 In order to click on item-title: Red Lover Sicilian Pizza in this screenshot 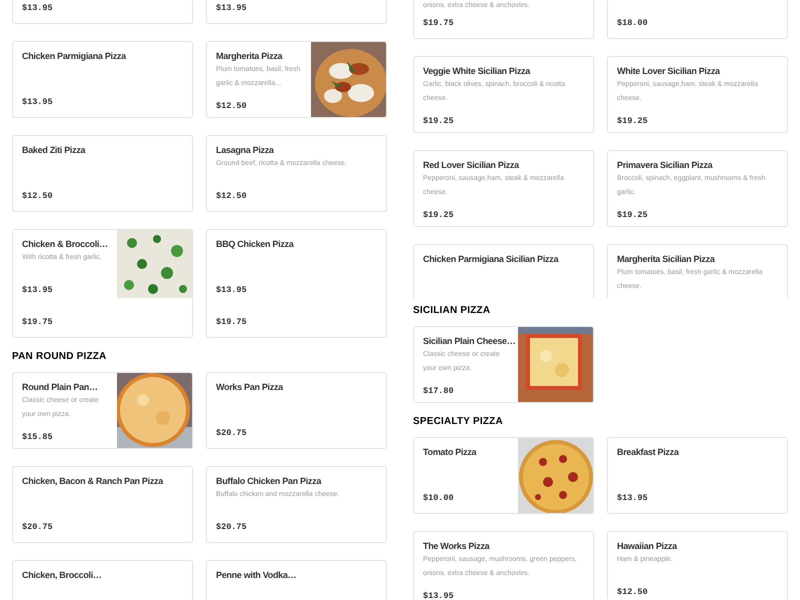, I will do `click(471, 165)`.